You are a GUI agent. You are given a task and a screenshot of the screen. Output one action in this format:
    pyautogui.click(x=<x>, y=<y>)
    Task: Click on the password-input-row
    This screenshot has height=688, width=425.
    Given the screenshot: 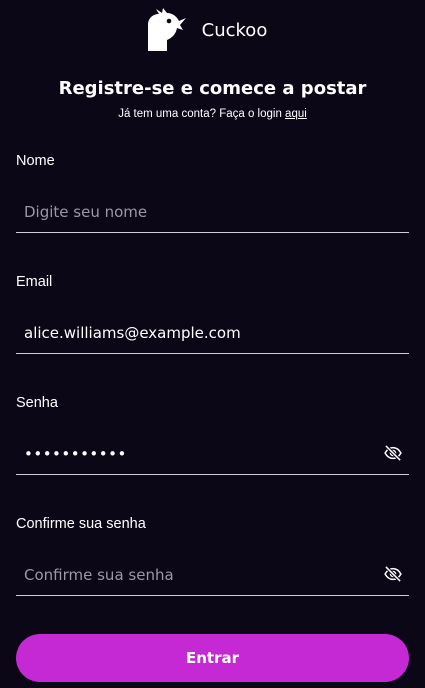 What is the action you would take?
    pyautogui.click(x=212, y=454)
    